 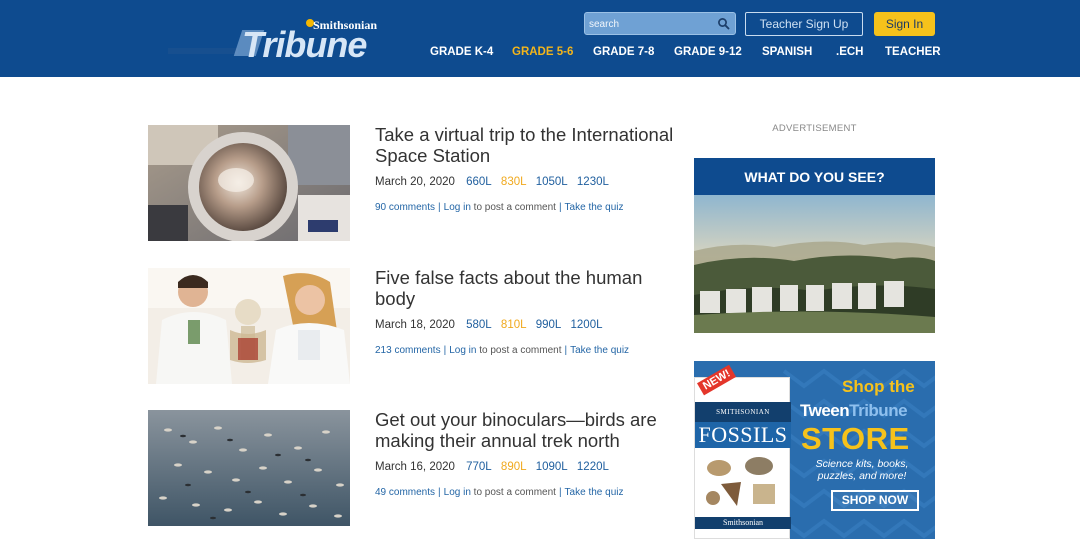 I want to click on teacher-signup-button: Teacher Sign Up, so click(x=804, y=24).